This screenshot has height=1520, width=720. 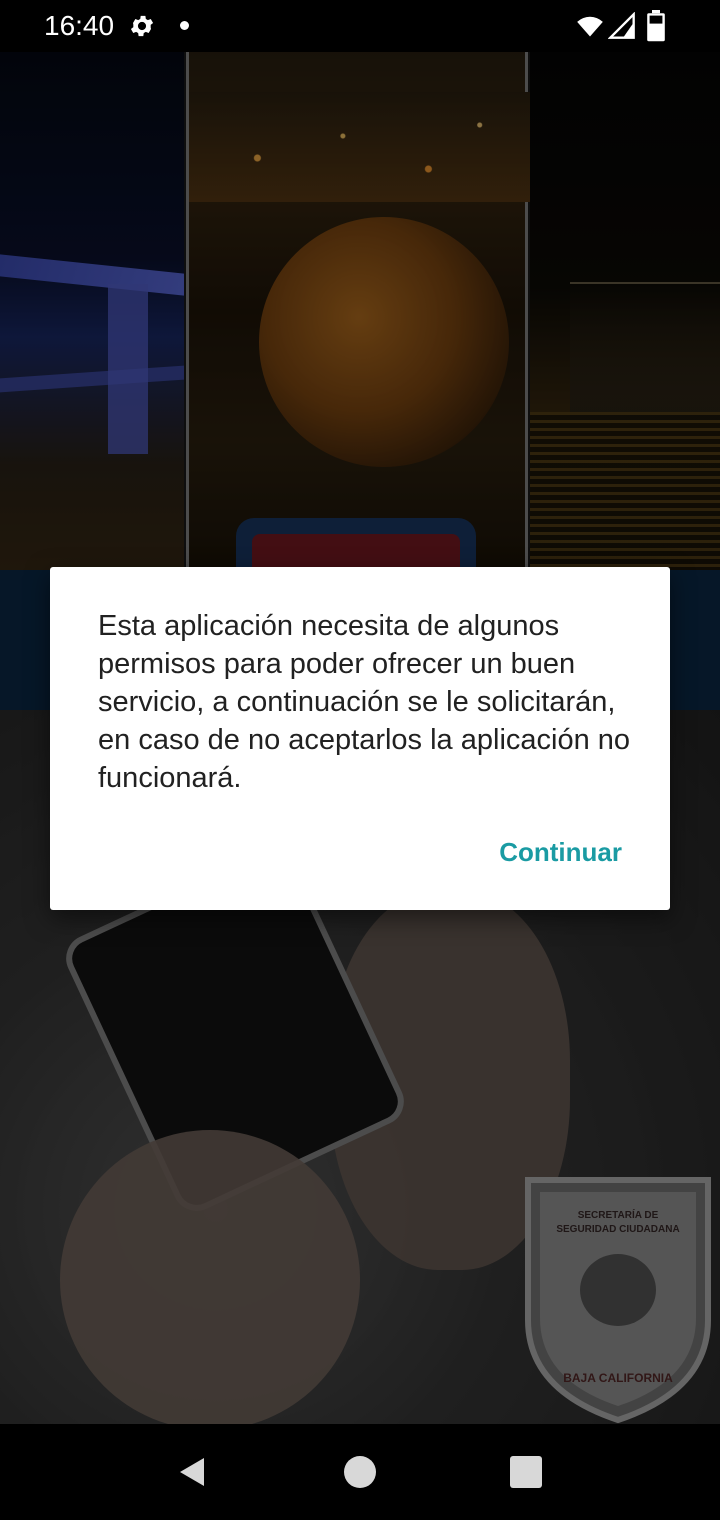 What do you see at coordinates (656, 26) in the screenshot?
I see `battery-icon` at bounding box center [656, 26].